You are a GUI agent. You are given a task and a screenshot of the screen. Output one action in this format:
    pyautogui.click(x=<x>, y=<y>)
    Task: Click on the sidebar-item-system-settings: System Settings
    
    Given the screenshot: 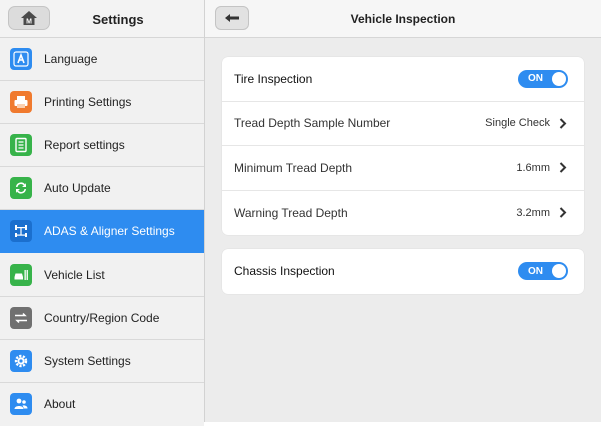 What is the action you would take?
    pyautogui.click(x=102, y=361)
    